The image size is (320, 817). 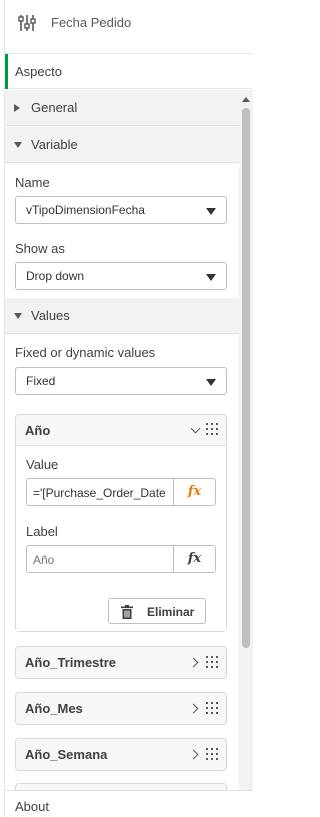 I want to click on value-card-partial, so click(x=121, y=786).